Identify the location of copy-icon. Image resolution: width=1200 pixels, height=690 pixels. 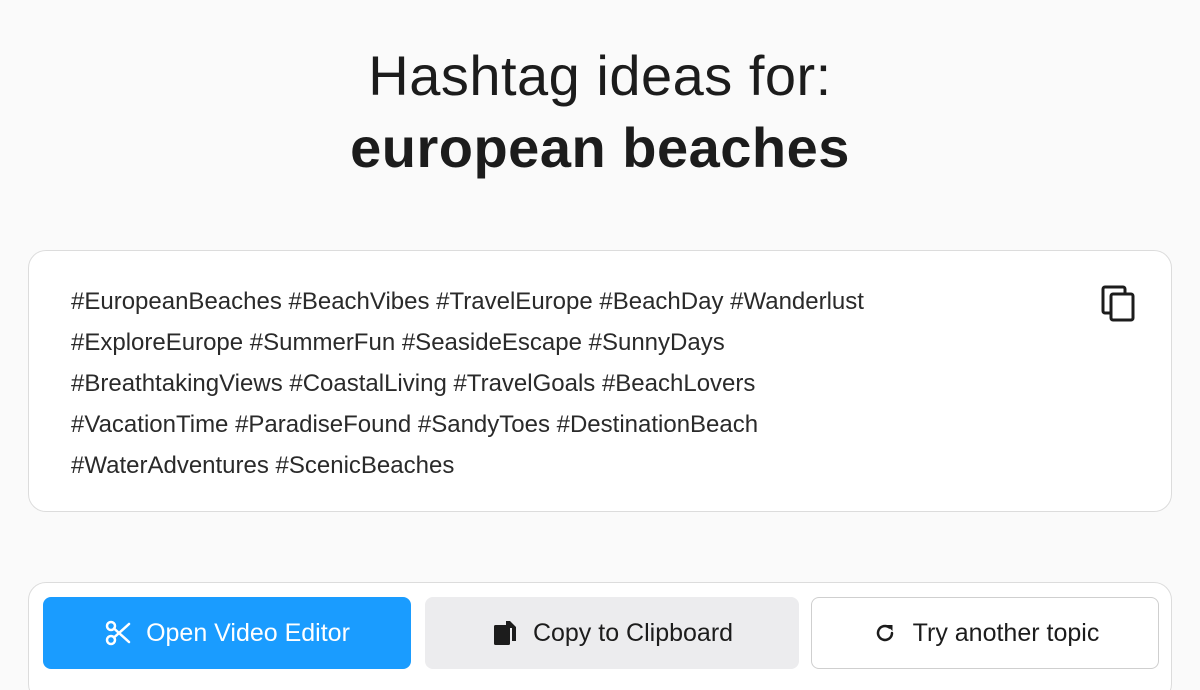
(1119, 303).